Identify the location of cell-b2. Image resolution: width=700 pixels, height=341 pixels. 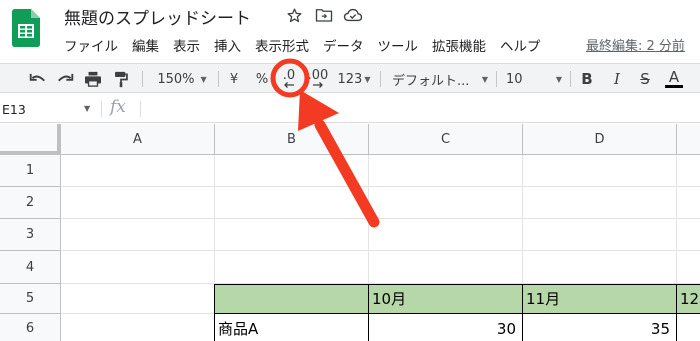
(292, 203).